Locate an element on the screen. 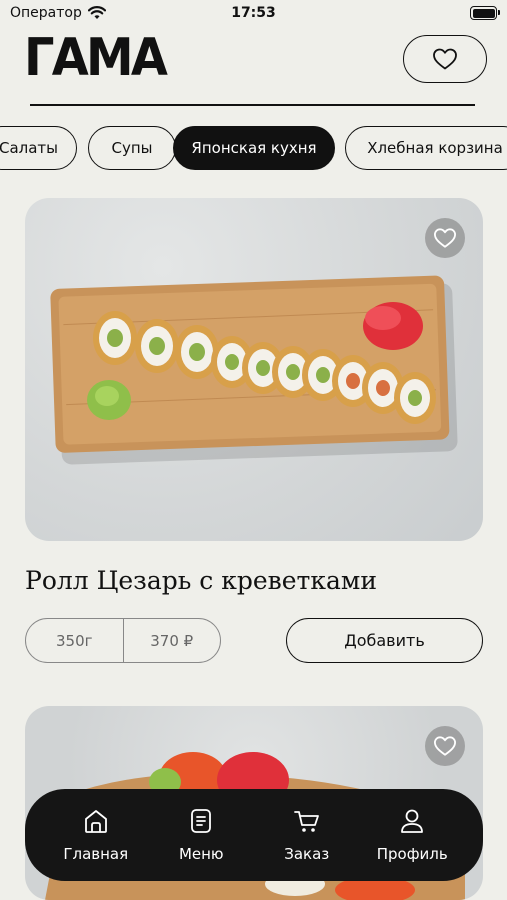  tab-order: Заказ is located at coordinates (307, 835).